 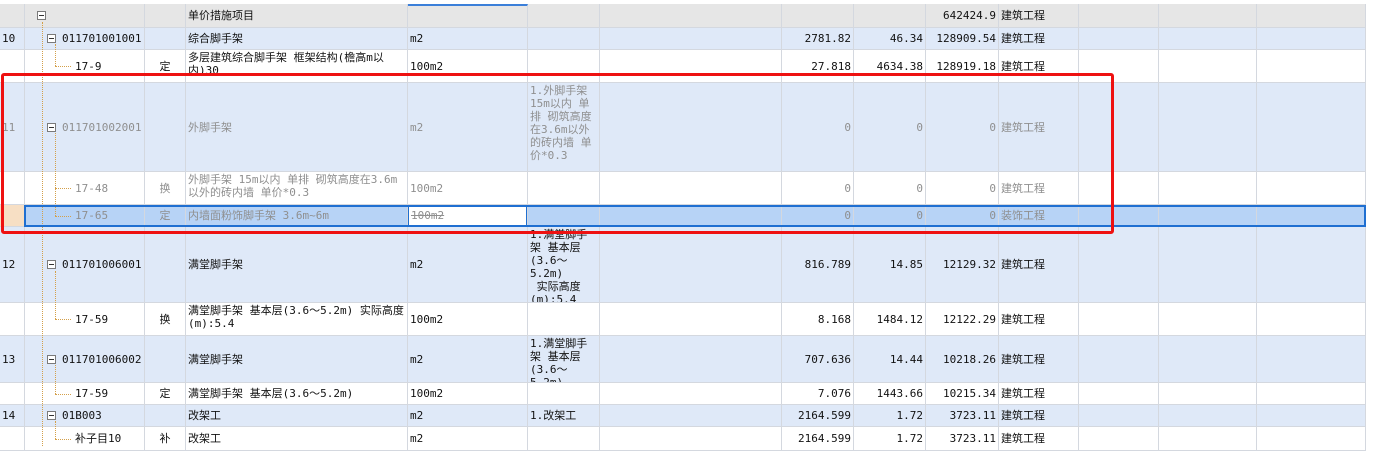 What do you see at coordinates (683, 216) in the screenshot?
I see `table-row-selected: 17-65 定 内墙面粉饰脚手架 3.6m~6m 0 0 0 装饰工程` at bounding box center [683, 216].